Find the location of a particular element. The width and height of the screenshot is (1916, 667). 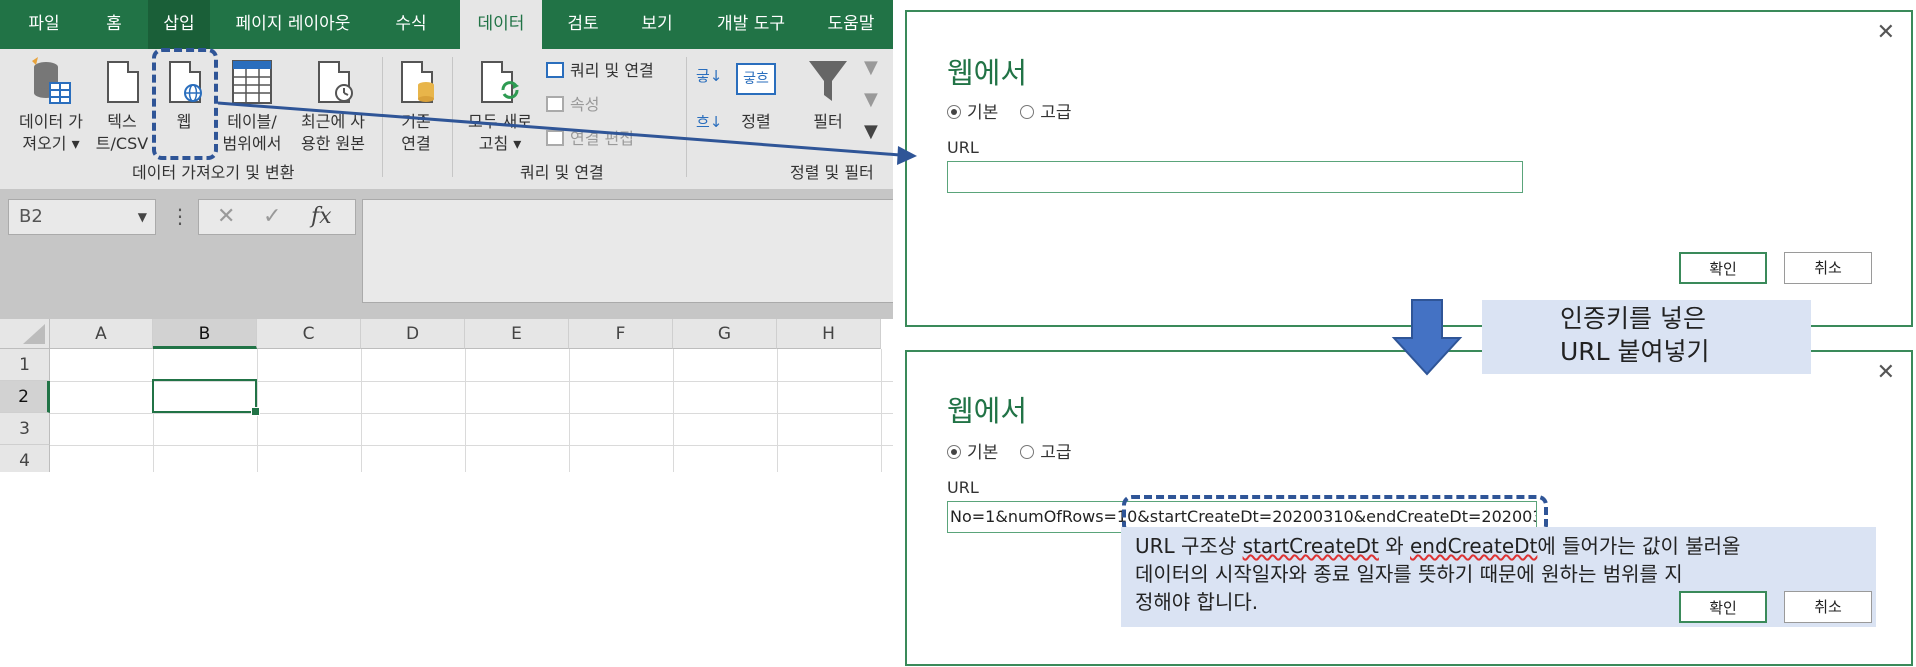

down-arrow-icon is located at coordinates (1427, 337).